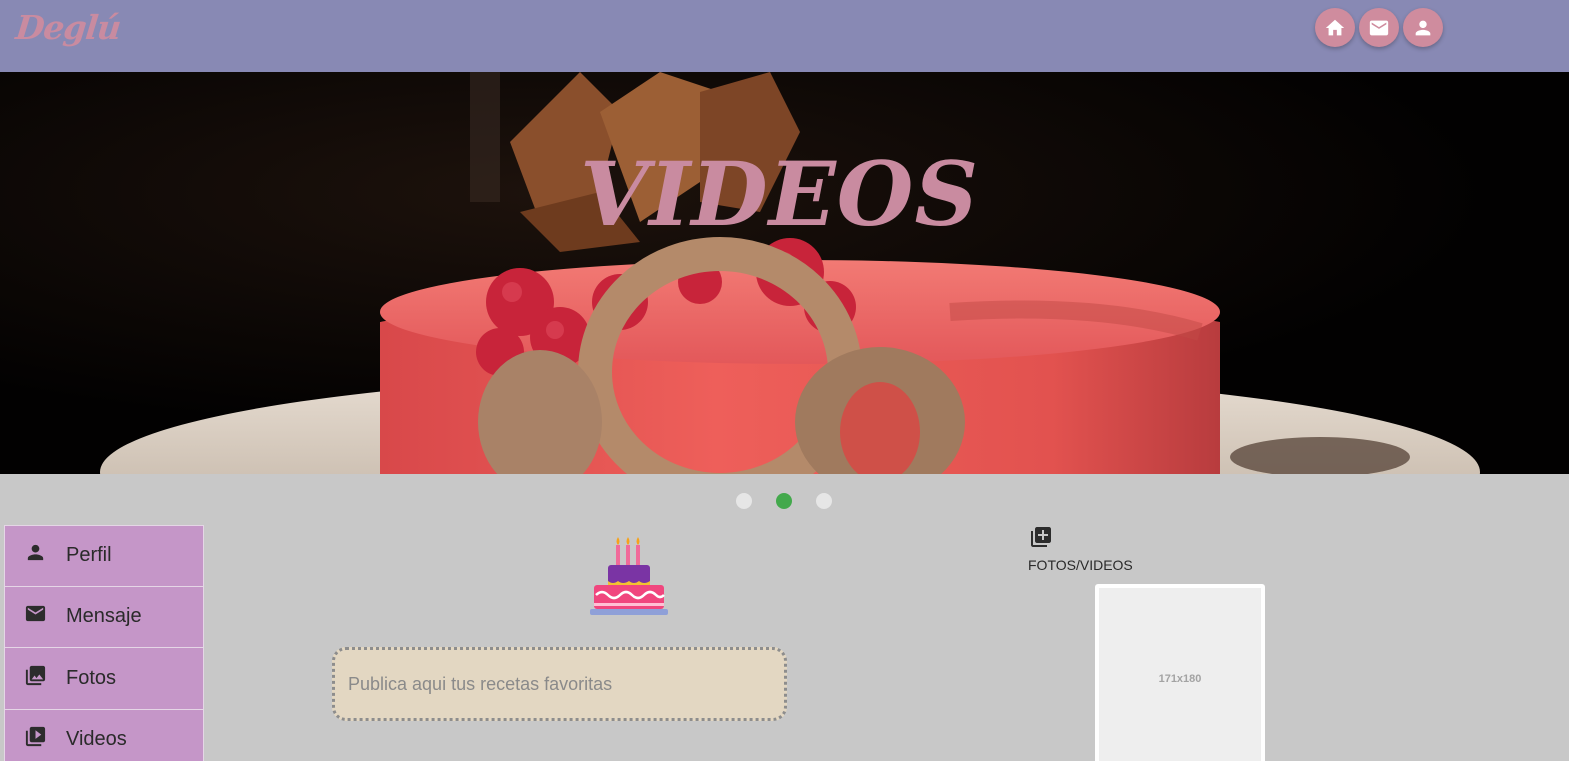 The image size is (1569, 761). I want to click on sidebar-item-videos: Videos, so click(104, 735).